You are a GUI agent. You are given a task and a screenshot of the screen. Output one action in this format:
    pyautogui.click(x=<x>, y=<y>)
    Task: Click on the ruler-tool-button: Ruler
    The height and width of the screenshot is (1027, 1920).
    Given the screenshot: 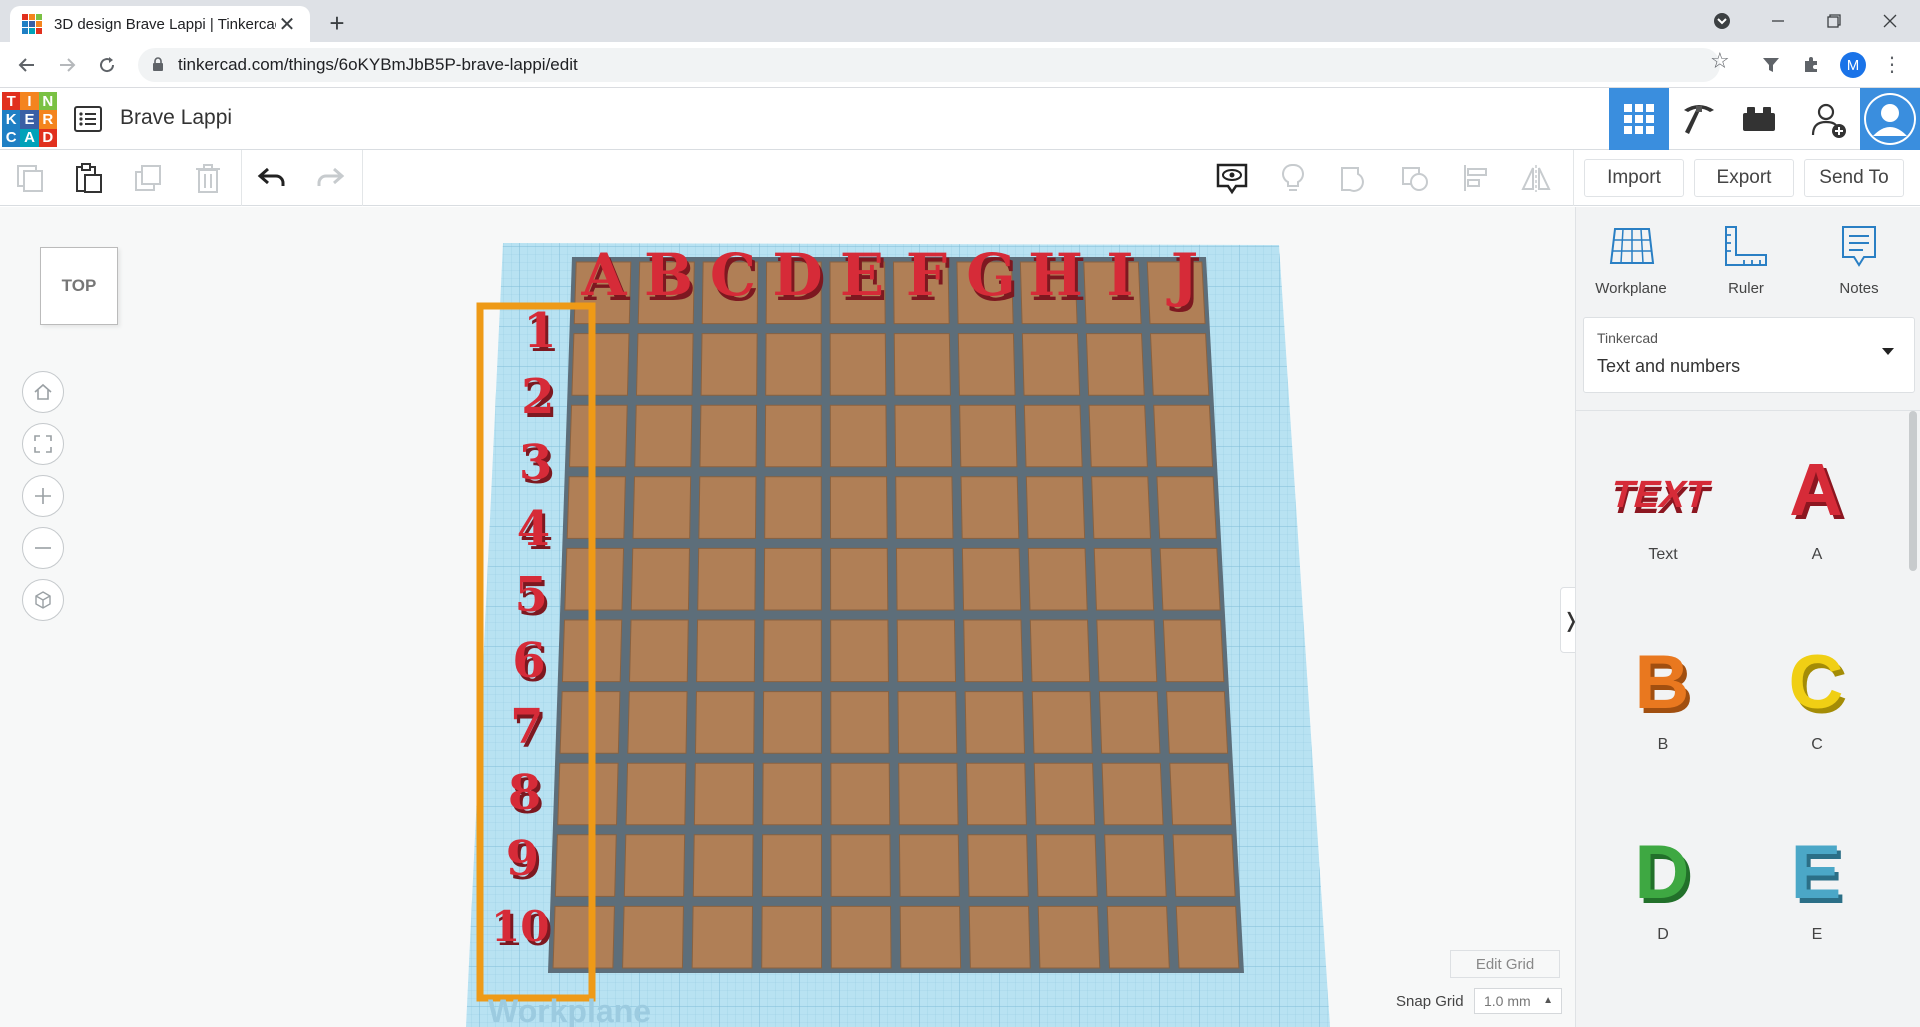 What is the action you would take?
    pyautogui.click(x=1746, y=261)
    